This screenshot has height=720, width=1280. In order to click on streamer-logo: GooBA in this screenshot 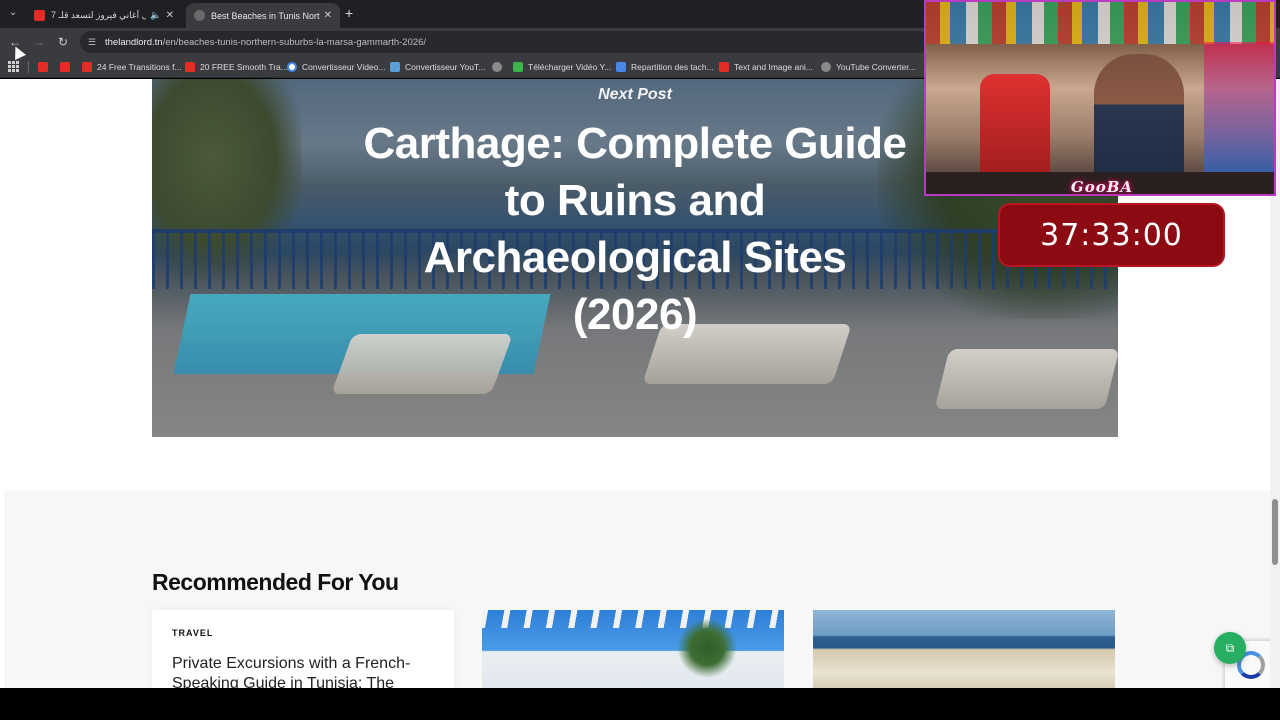, I will do `click(1102, 187)`.